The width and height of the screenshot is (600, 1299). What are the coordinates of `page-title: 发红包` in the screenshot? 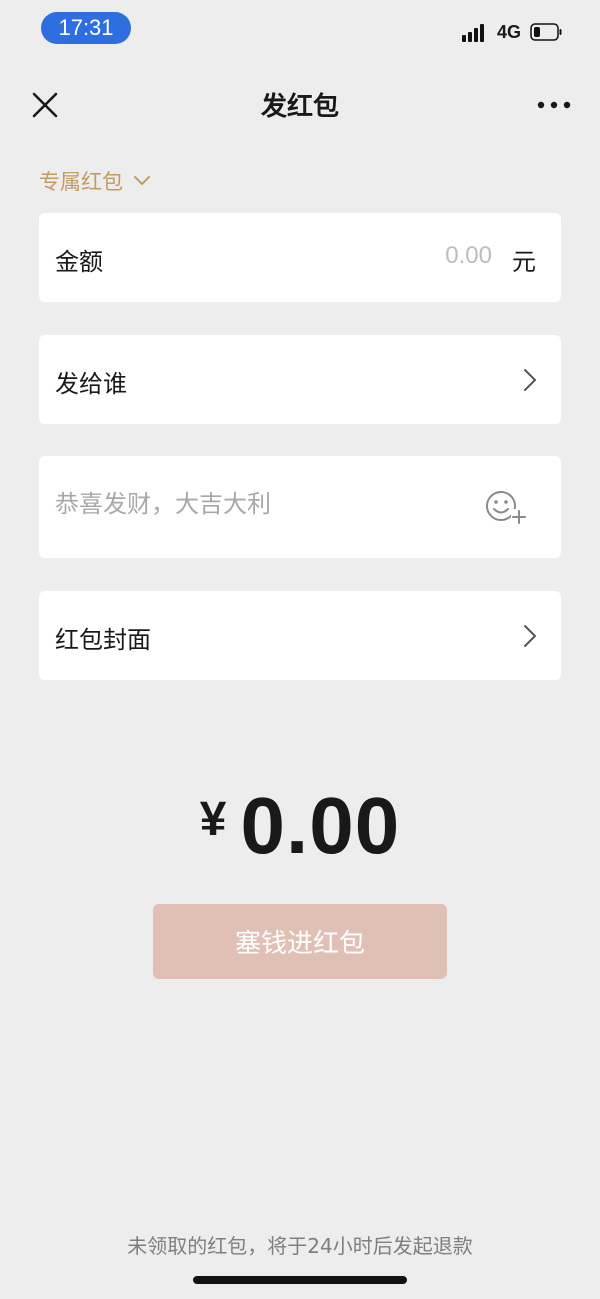 It's located at (299, 107).